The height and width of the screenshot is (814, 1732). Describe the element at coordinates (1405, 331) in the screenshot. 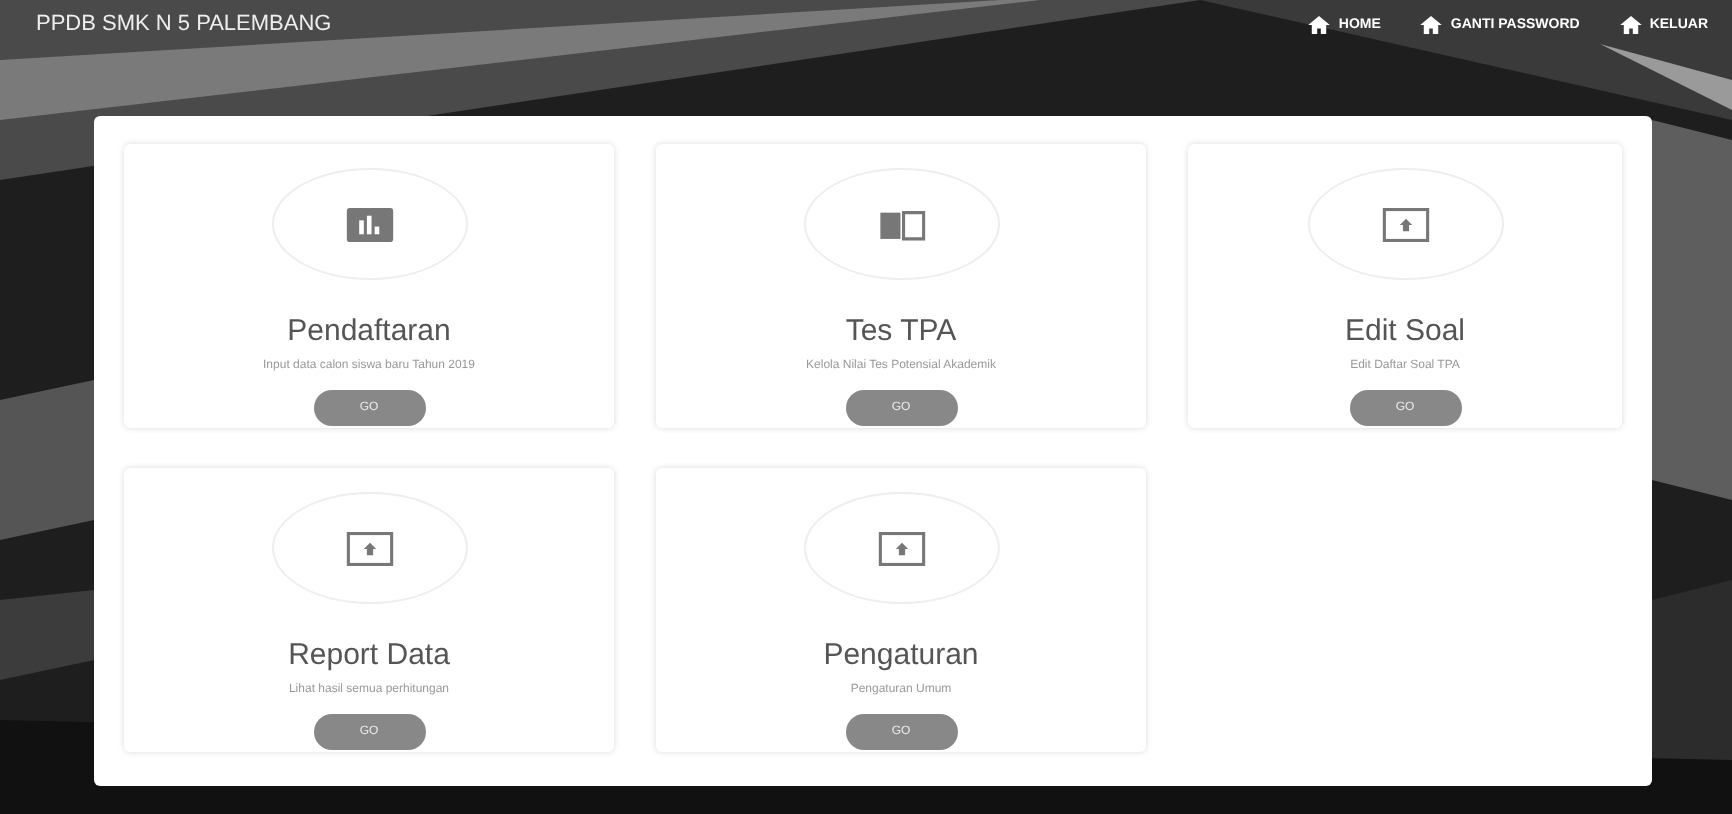

I see `card-title: Edit Soal` at that location.